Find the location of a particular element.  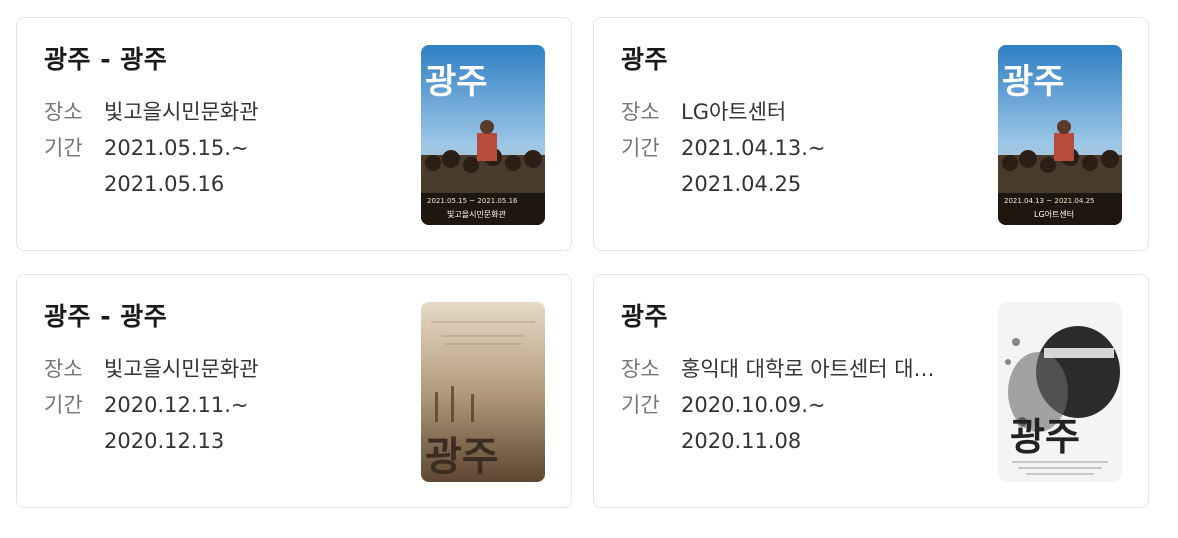

svg-text: 빛고을시민문화관 is located at coordinates (477, 214).